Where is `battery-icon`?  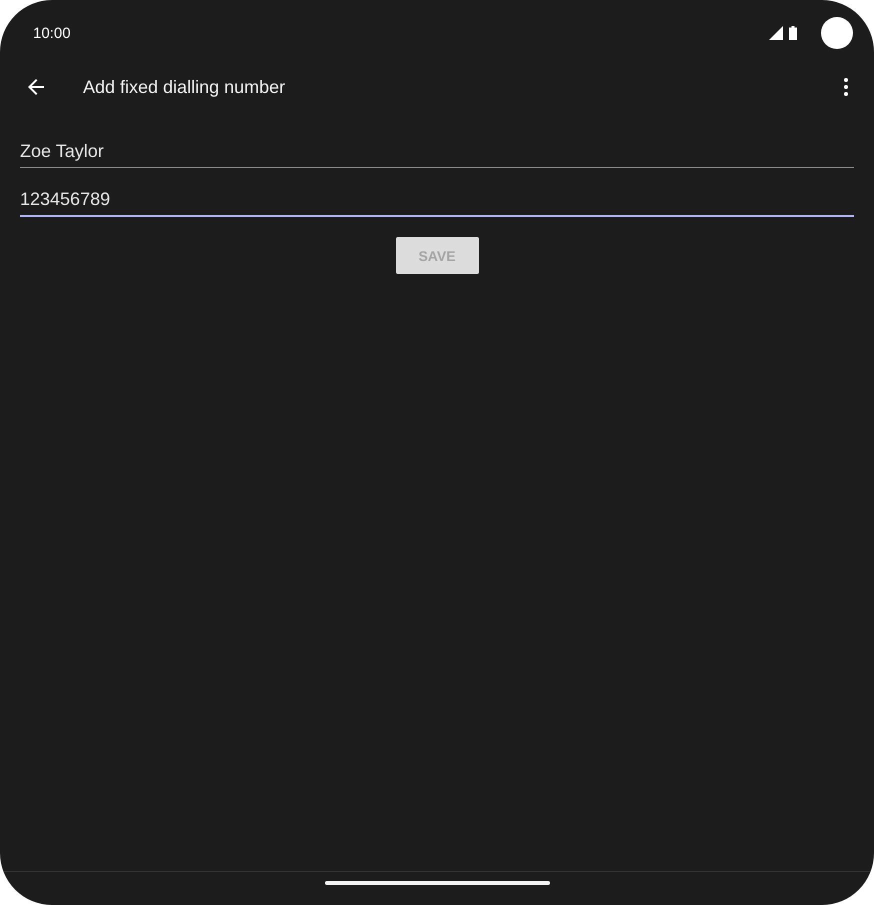
battery-icon is located at coordinates (793, 33).